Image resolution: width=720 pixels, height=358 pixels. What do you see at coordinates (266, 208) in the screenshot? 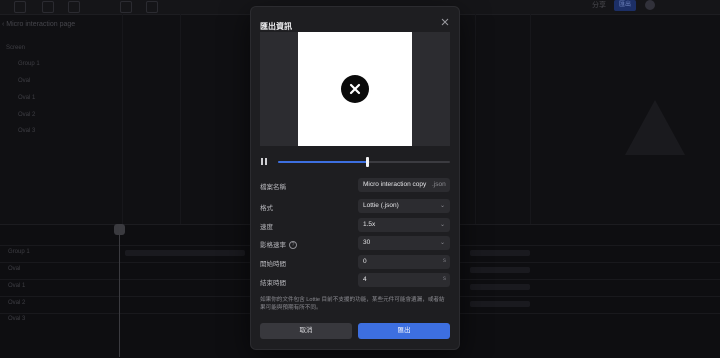
I see `format-label: 格式` at bounding box center [266, 208].